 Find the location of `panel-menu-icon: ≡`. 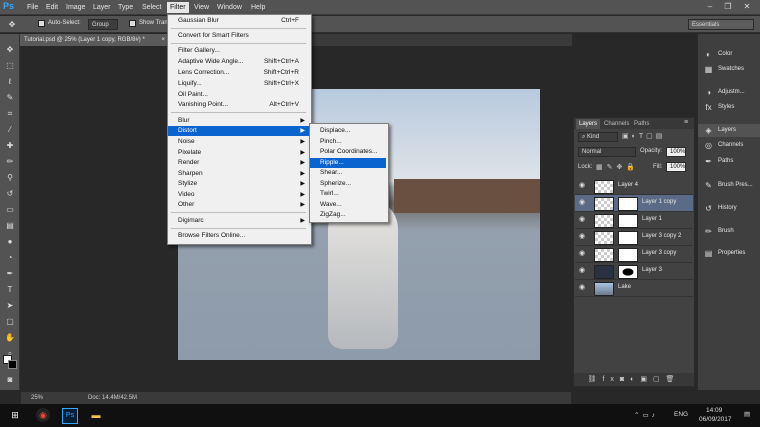

panel-menu-icon: ≡ is located at coordinates (686, 122).